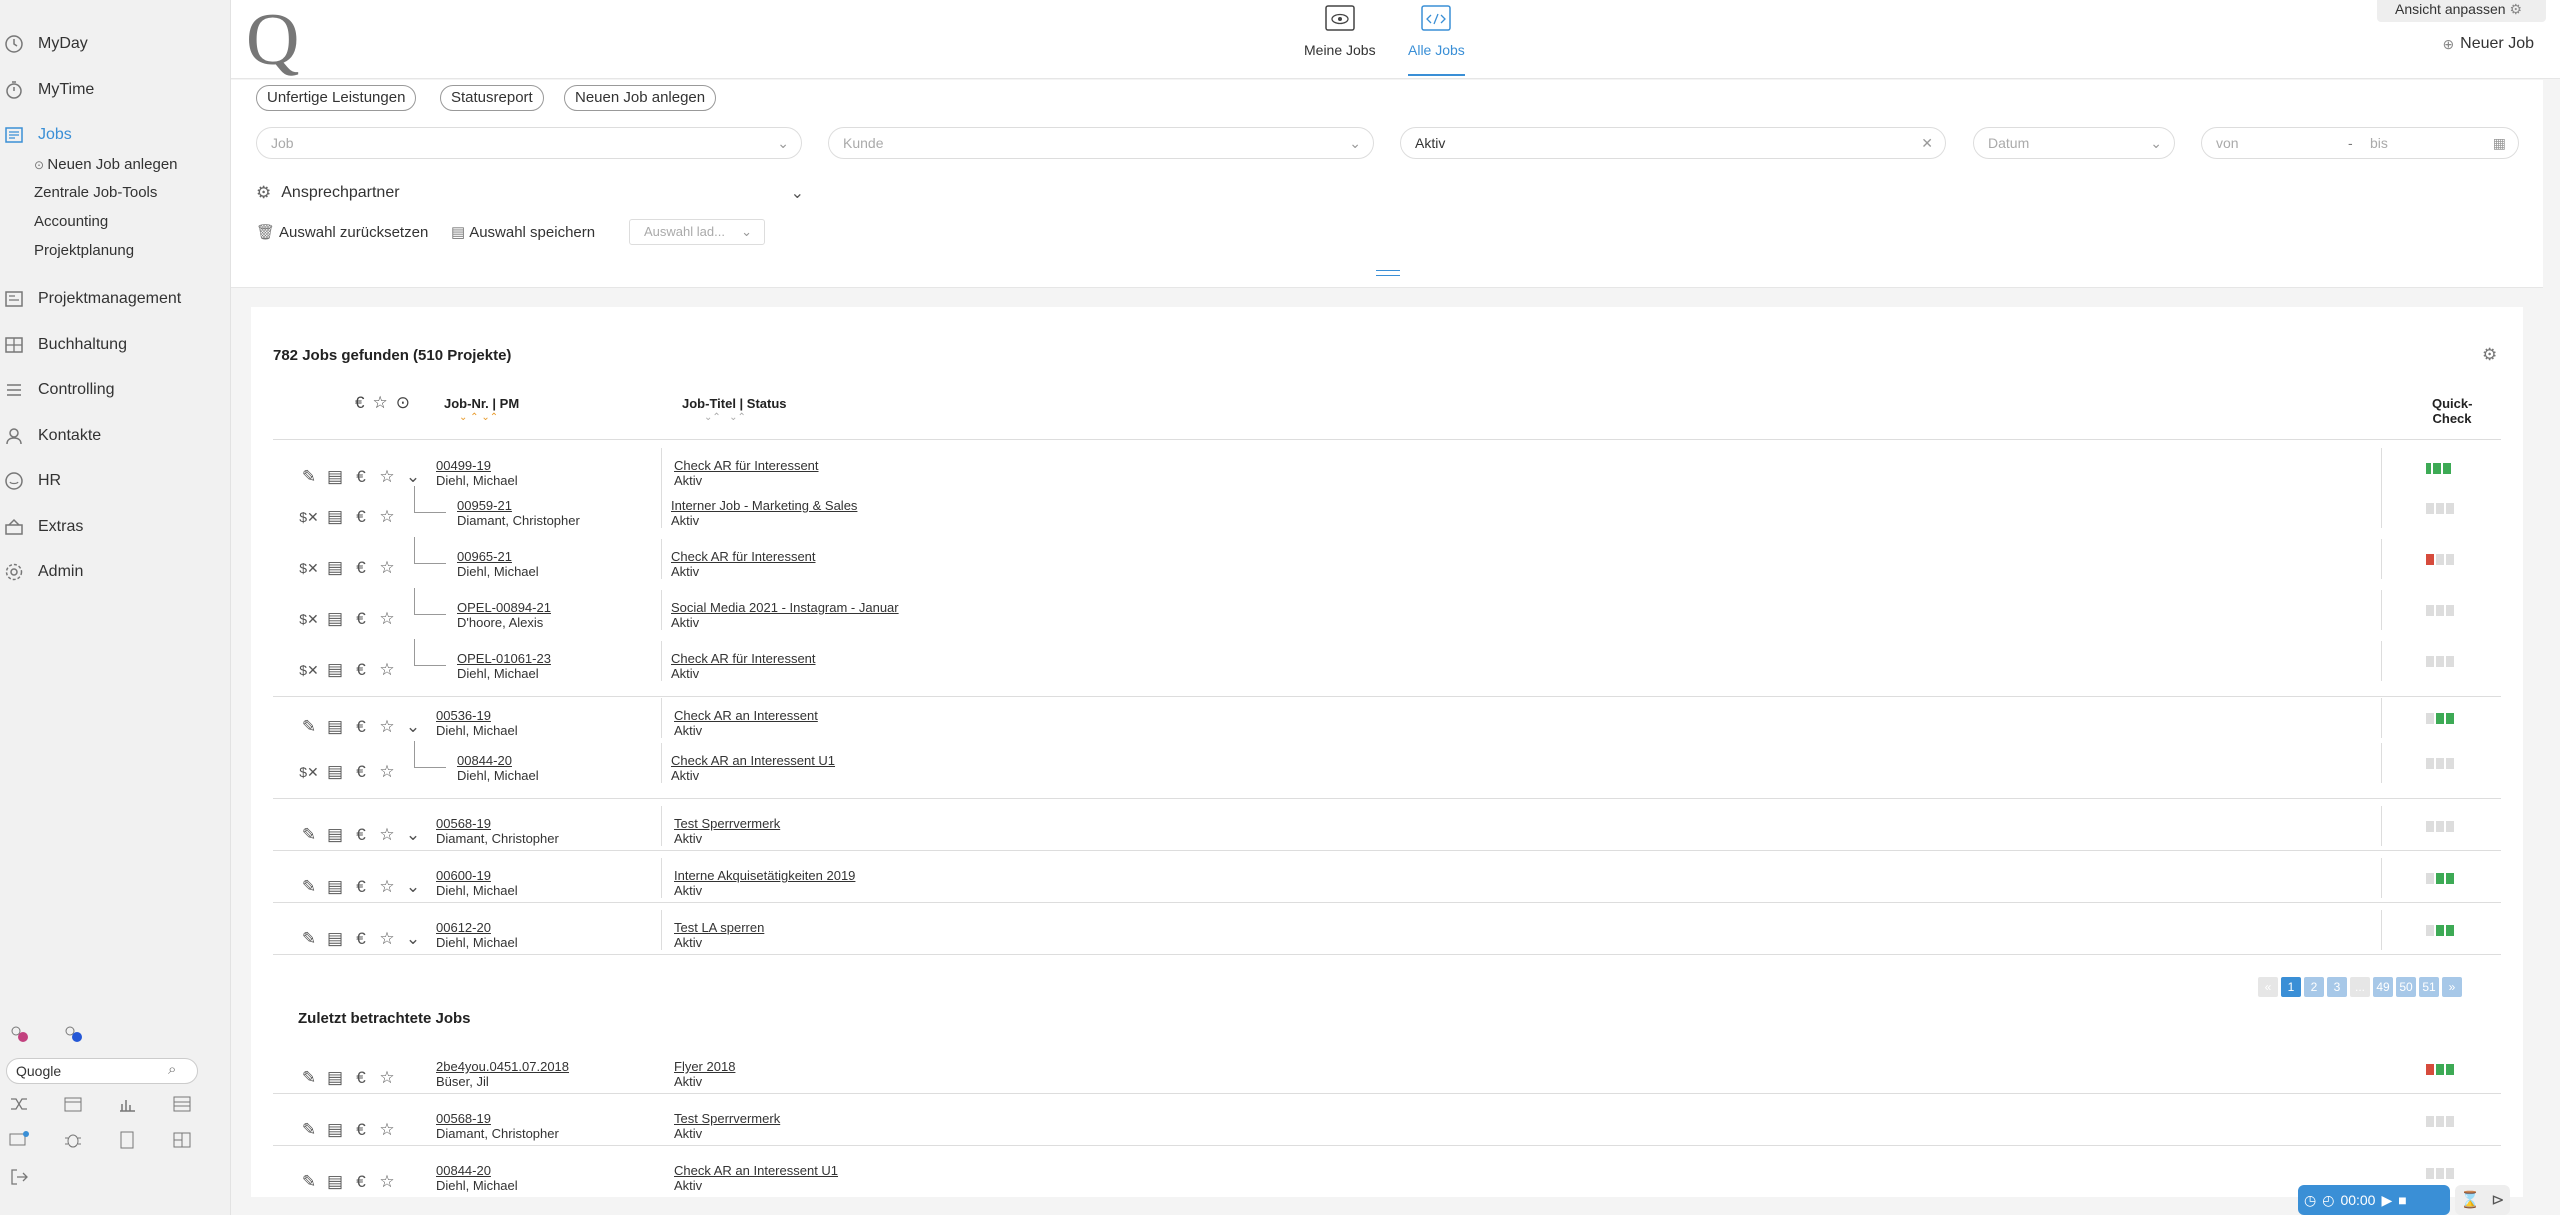  What do you see at coordinates (1927, 143) in the screenshot?
I see `clear-icon: ✕` at bounding box center [1927, 143].